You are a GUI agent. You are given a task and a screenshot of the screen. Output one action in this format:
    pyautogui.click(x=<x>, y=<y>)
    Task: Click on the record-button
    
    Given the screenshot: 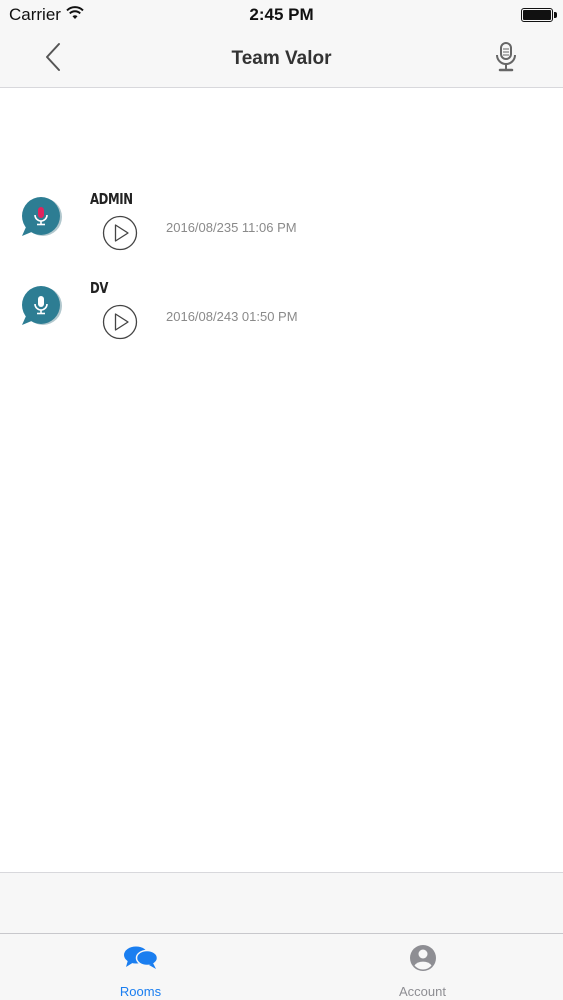 What is the action you would take?
    pyautogui.click(x=506, y=59)
    